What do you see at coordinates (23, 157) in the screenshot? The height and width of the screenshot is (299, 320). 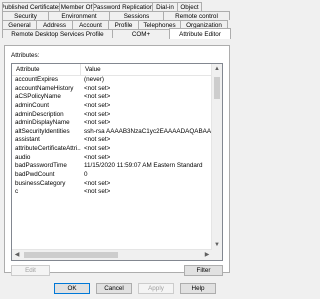 I see `attribute-name: audio` at bounding box center [23, 157].